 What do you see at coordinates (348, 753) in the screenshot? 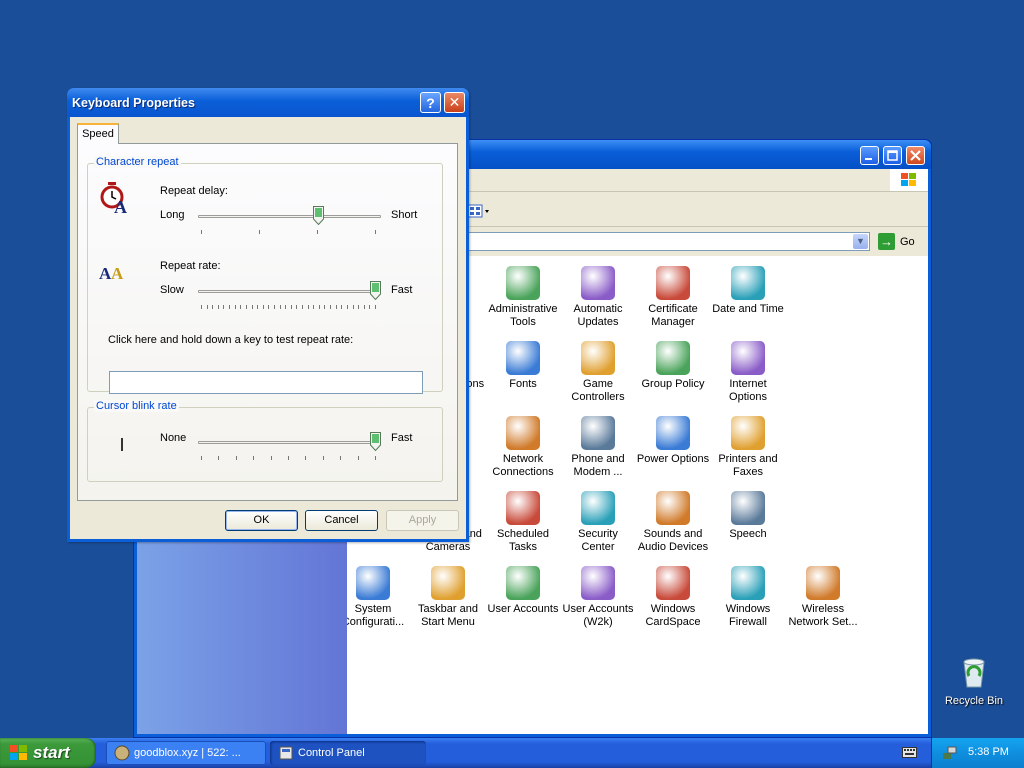
I see `taskbar-item-control-panel: Control Panel` at bounding box center [348, 753].